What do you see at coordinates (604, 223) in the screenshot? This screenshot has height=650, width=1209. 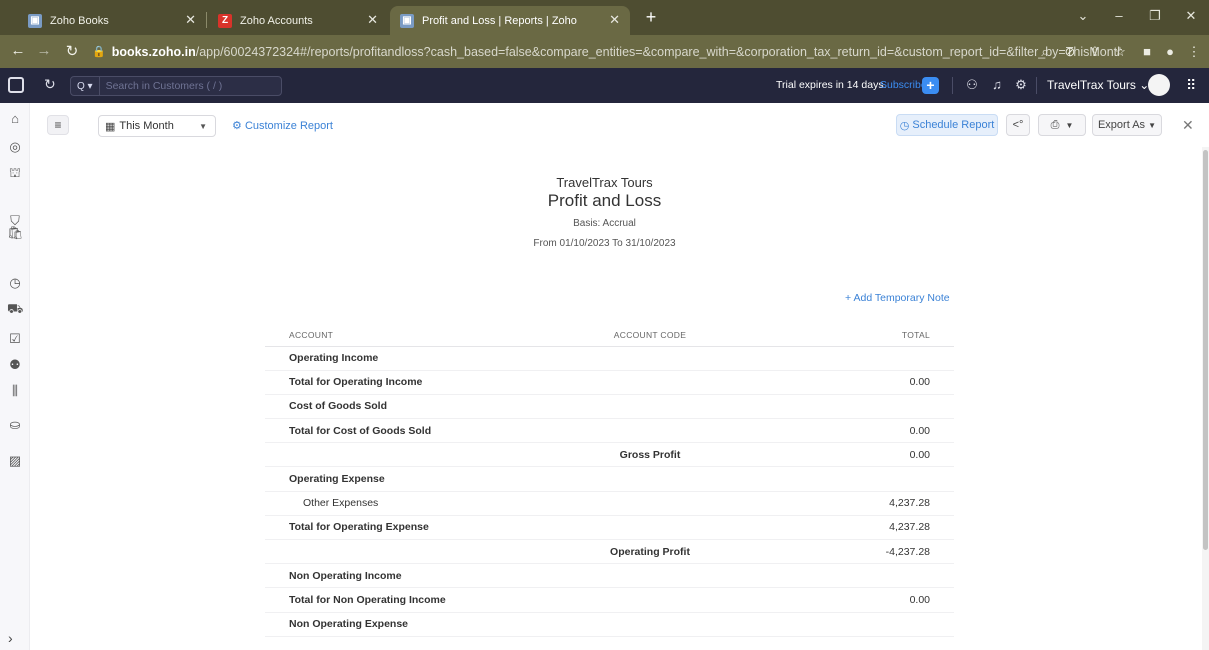 I see `report-basis: Basis: Accrual` at bounding box center [604, 223].